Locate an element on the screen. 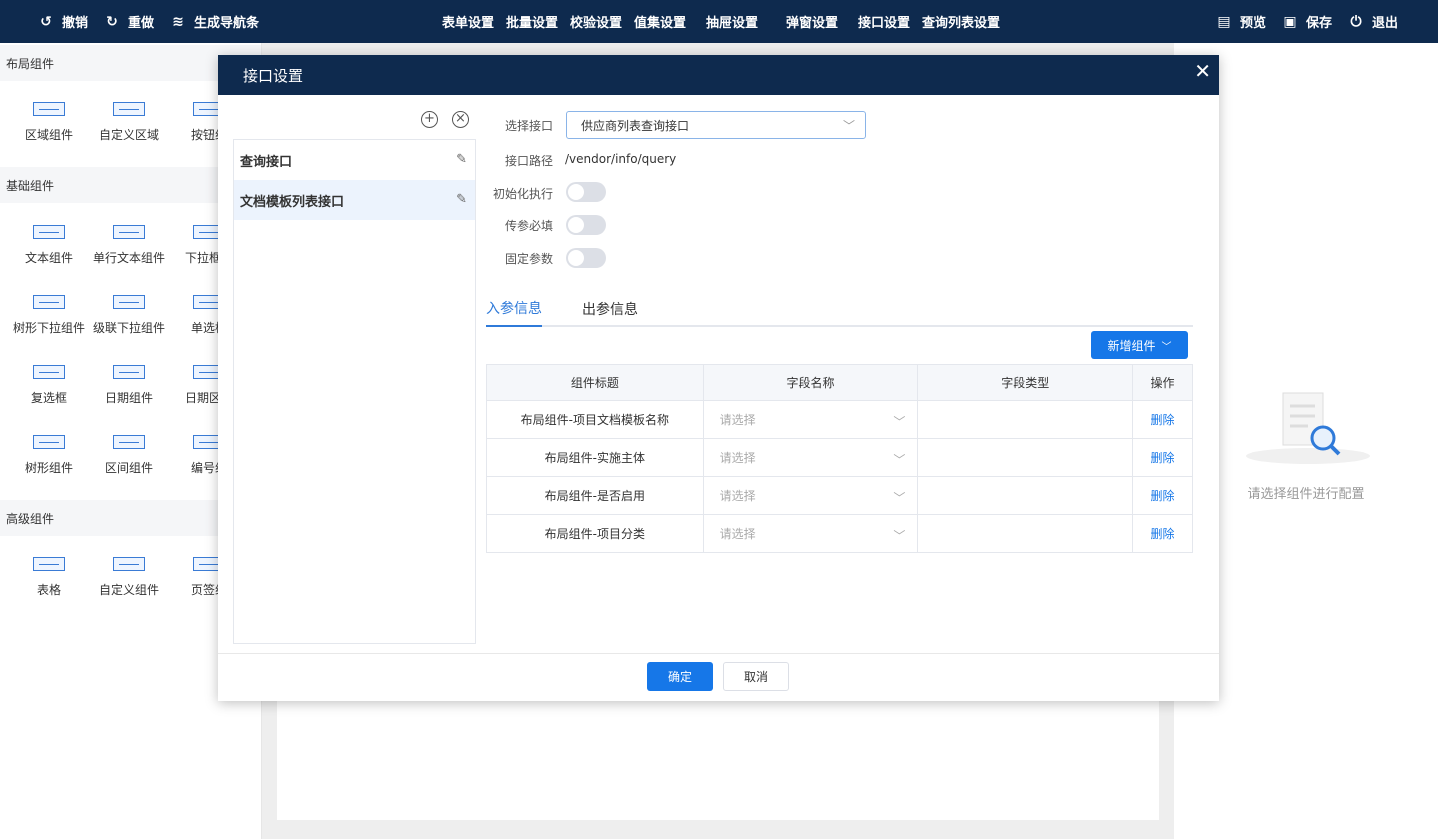  popup-settings-button: 弹窗设置 is located at coordinates (812, 21).